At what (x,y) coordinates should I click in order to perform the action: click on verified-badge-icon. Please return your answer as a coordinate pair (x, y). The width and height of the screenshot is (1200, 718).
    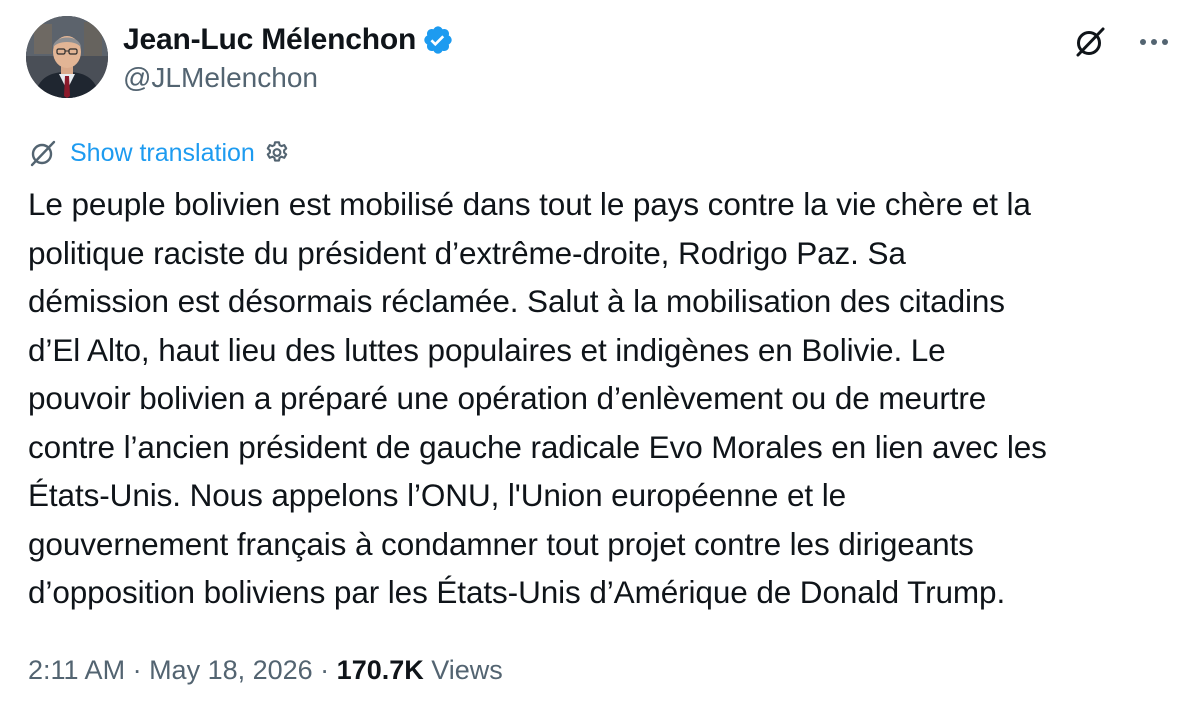
    Looking at the image, I should click on (438, 40).